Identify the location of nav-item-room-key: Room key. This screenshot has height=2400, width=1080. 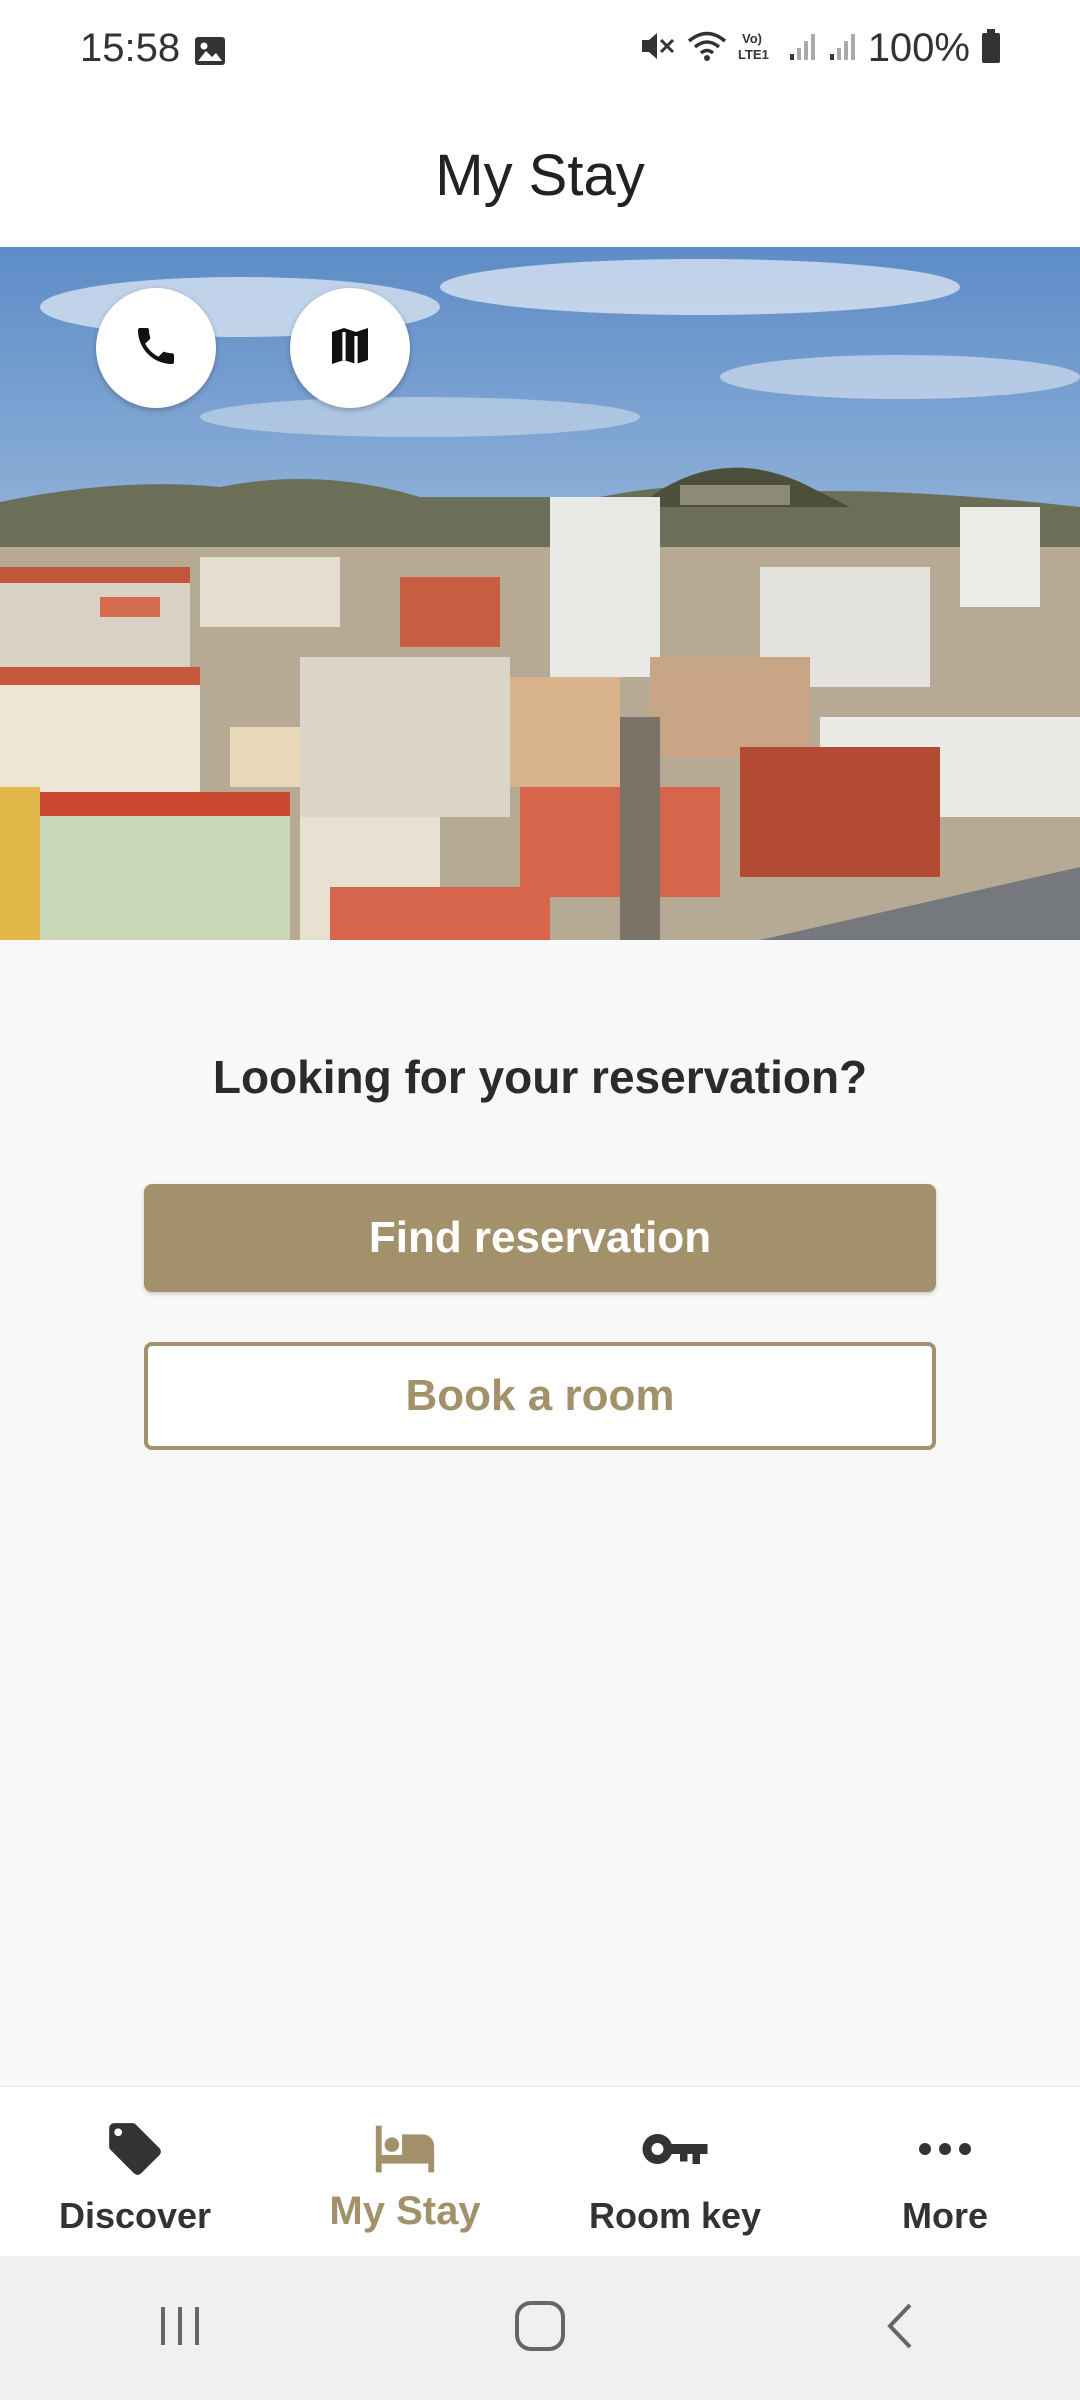
(675, 2172).